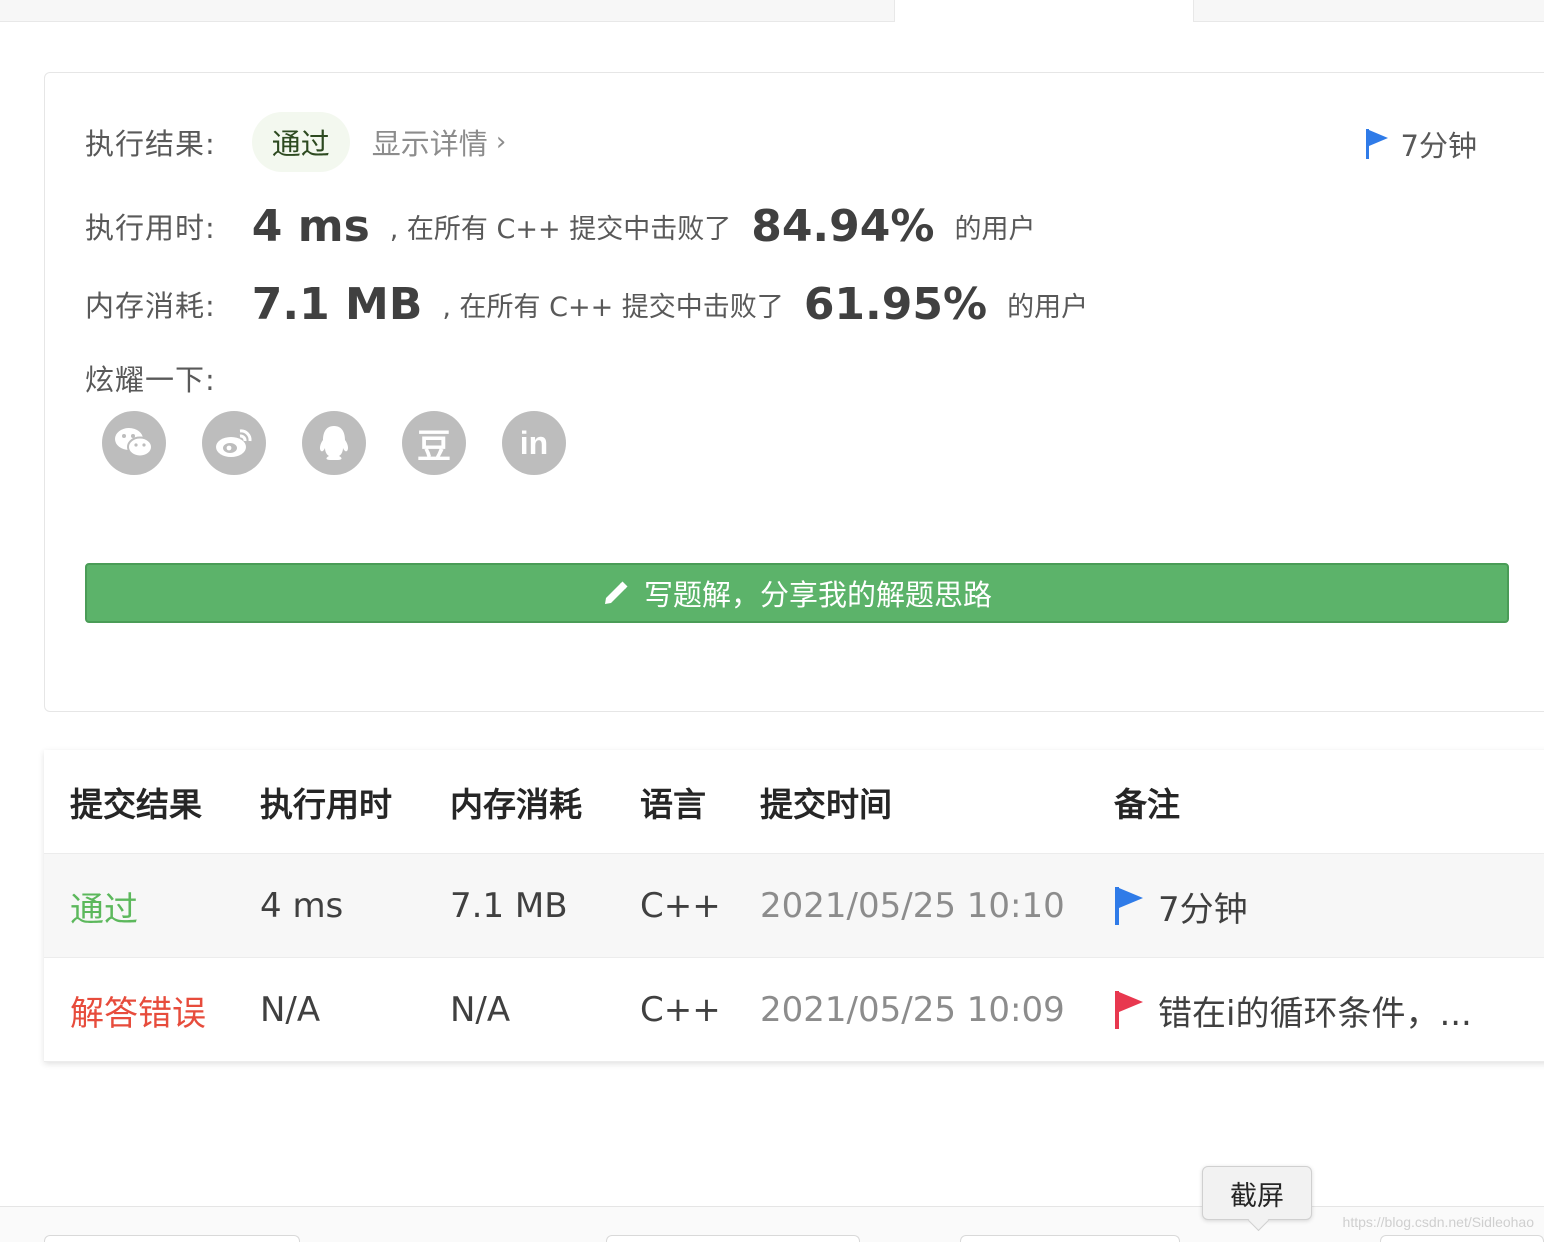  I want to click on share-icons: 豆 in, so click(352, 443).